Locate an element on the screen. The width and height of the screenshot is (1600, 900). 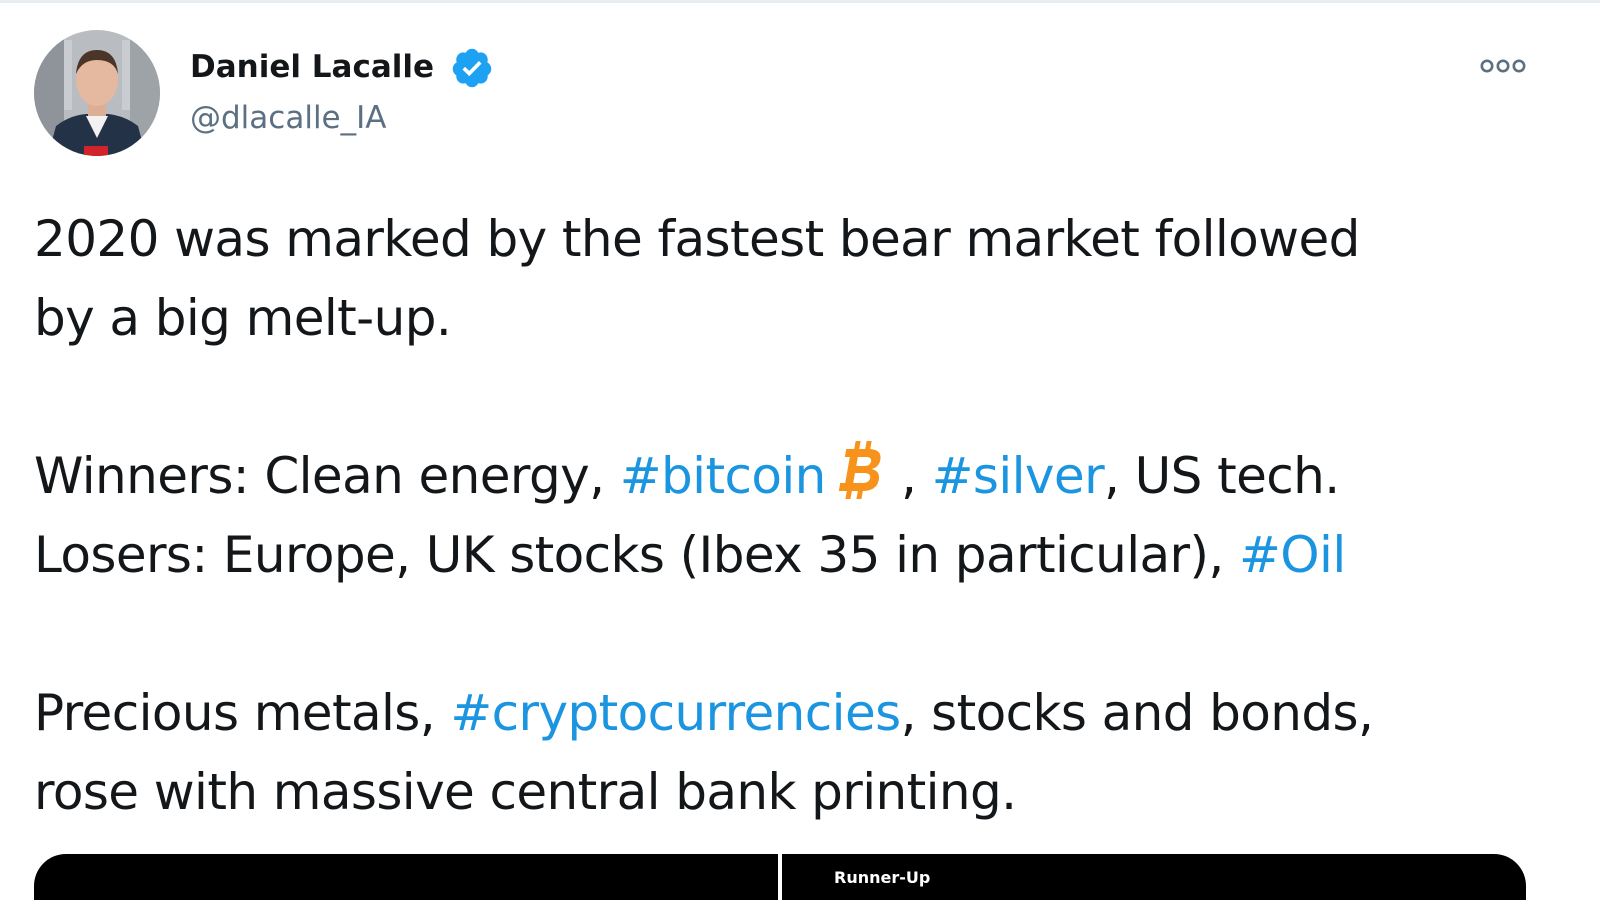
hashtag-cryptocurrencies: #cryptocurrencies is located at coordinates (675, 713).